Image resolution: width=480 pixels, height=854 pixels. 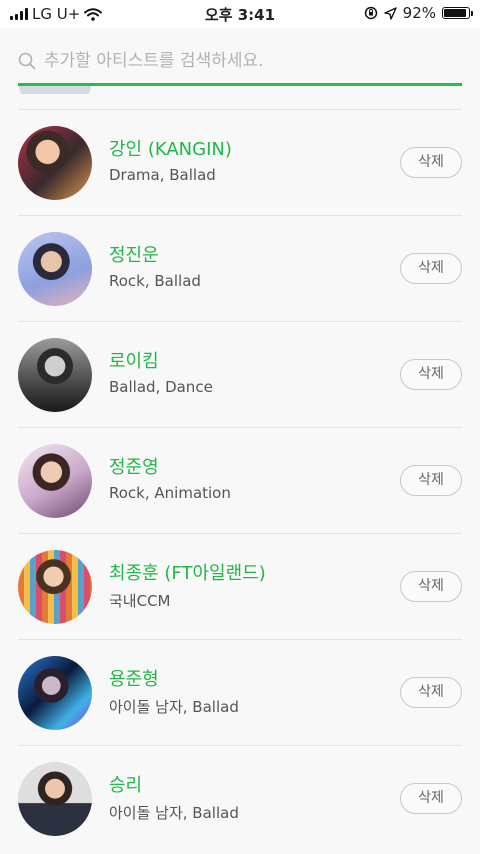 What do you see at coordinates (187, 573) in the screenshot?
I see `artist-name: 최종훈 (FT아일랜드)` at bounding box center [187, 573].